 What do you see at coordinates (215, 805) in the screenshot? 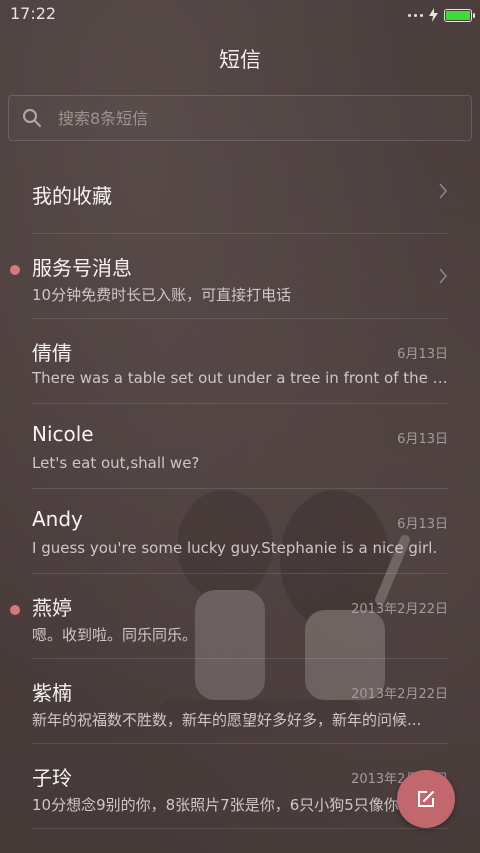
I see `conversation-preview: 10分想念9别的你，8张照片7张是你，6只小狗5只像你` at bounding box center [215, 805].